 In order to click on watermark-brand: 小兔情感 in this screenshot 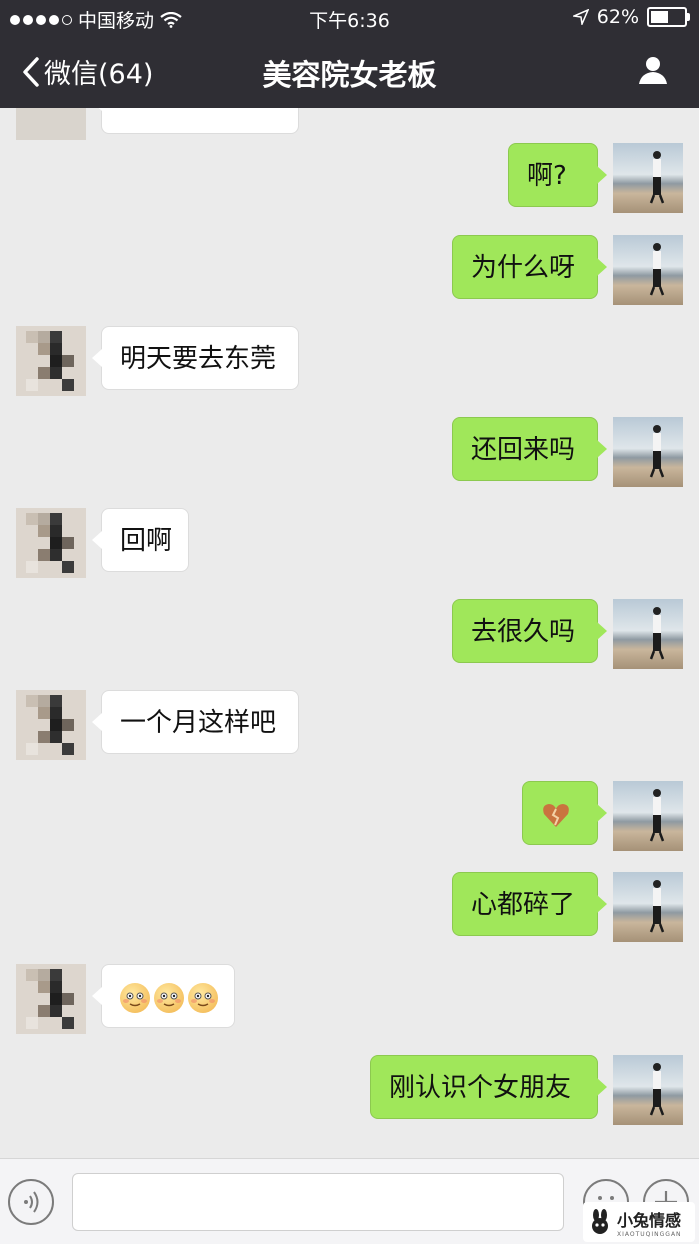, I will do `click(649, 1220)`.